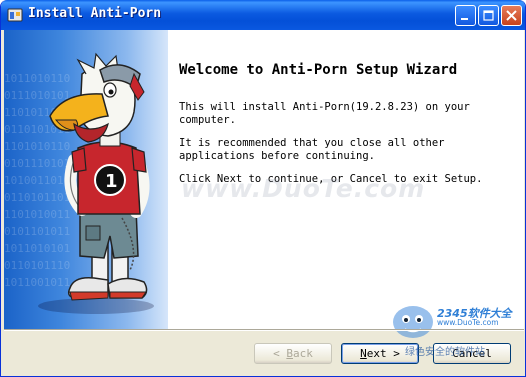 The height and width of the screenshot is (377, 526). Describe the element at coordinates (264, 330) in the screenshot. I see `footer-divider-highlight` at that location.